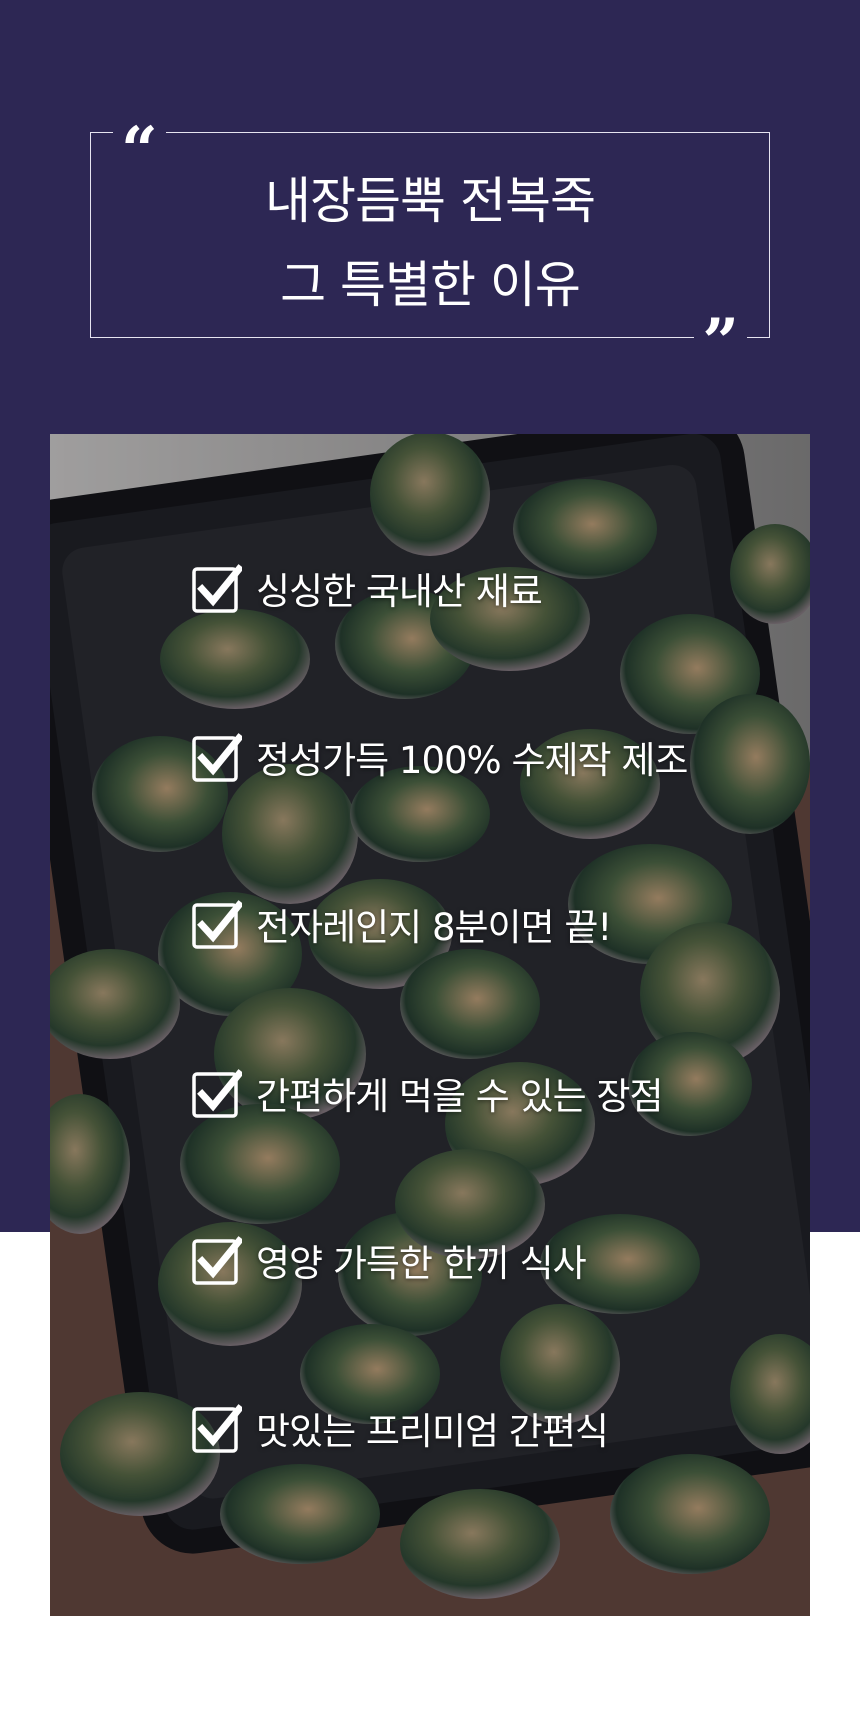  I want to click on checklist-item-label: 간편하게 먹을 수 있는 장점, so click(459, 1096).